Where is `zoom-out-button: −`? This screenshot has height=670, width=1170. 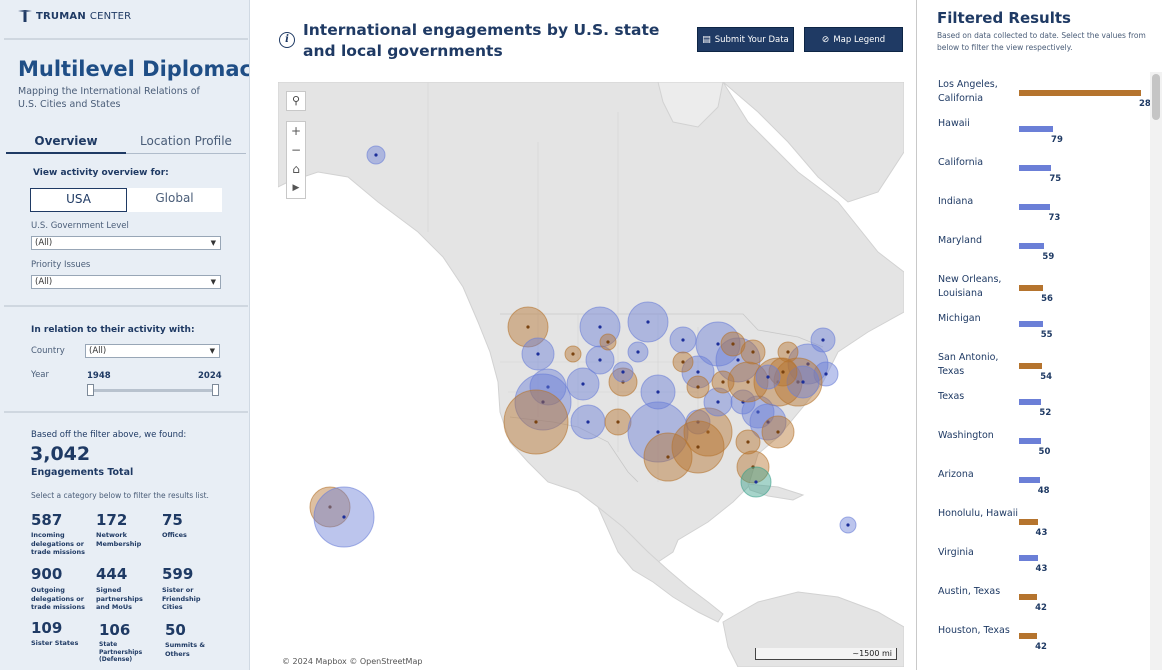
zoom-out-button: − is located at coordinates (296, 150).